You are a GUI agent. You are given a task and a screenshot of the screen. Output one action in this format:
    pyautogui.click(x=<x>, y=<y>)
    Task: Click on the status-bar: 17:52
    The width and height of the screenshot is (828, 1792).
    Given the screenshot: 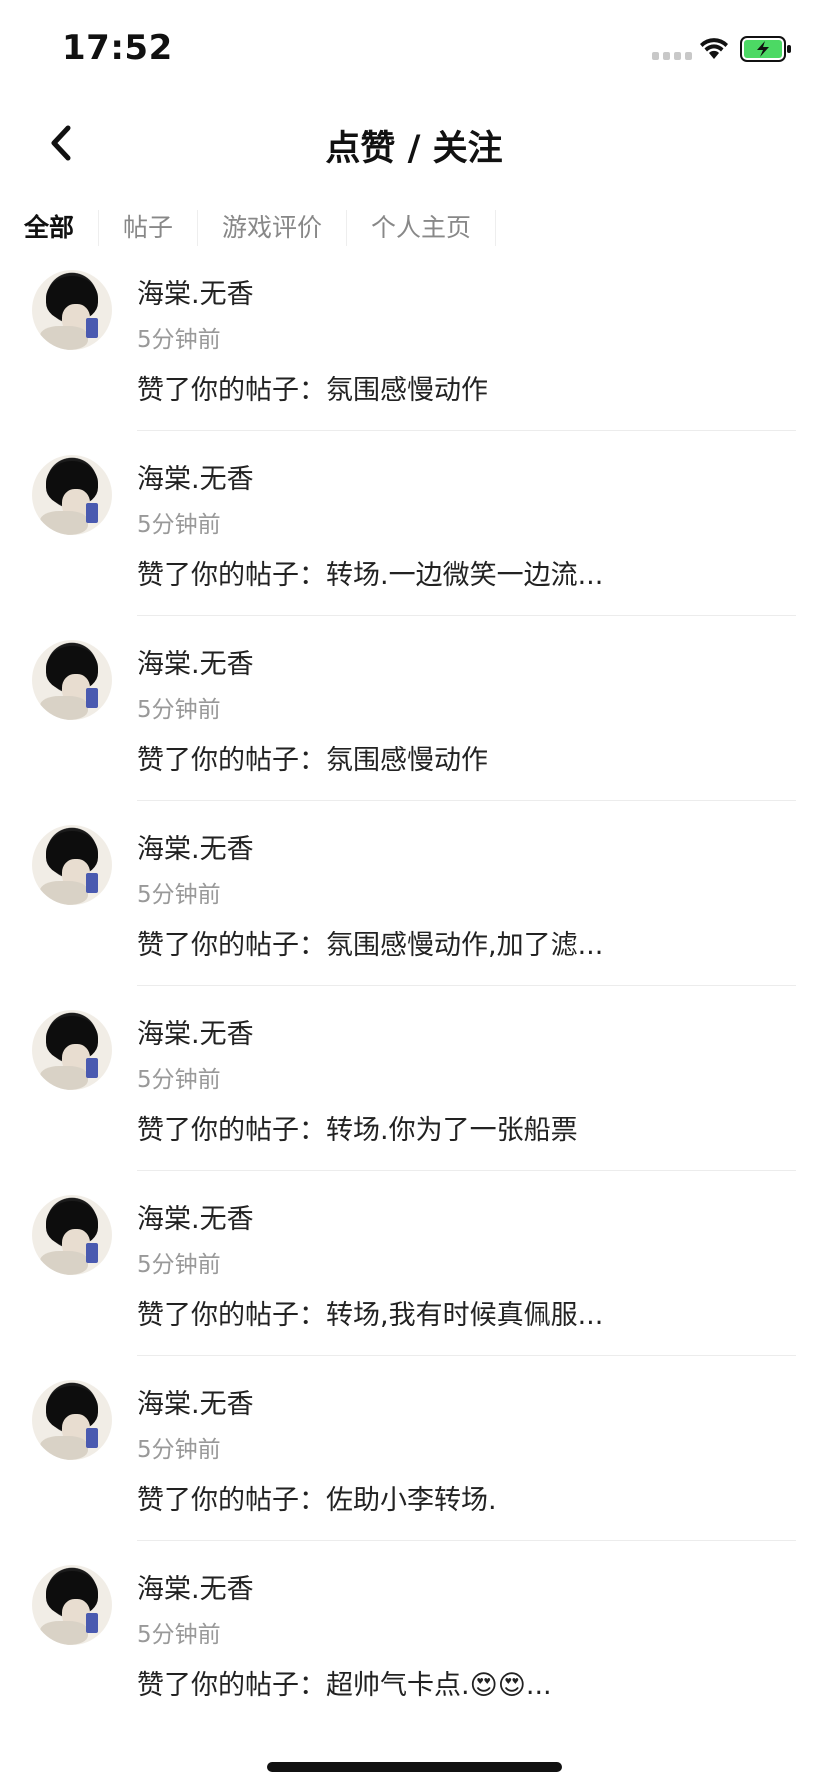 What is the action you would take?
    pyautogui.click(x=414, y=50)
    